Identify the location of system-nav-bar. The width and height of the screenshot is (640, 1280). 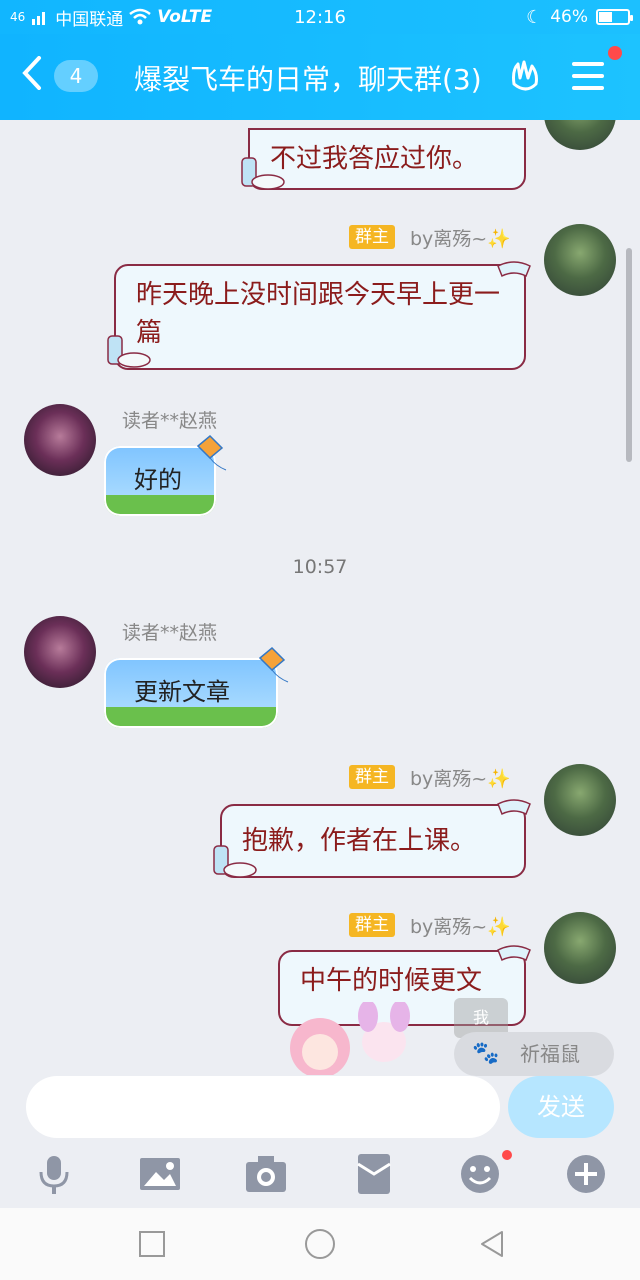
(320, 1244).